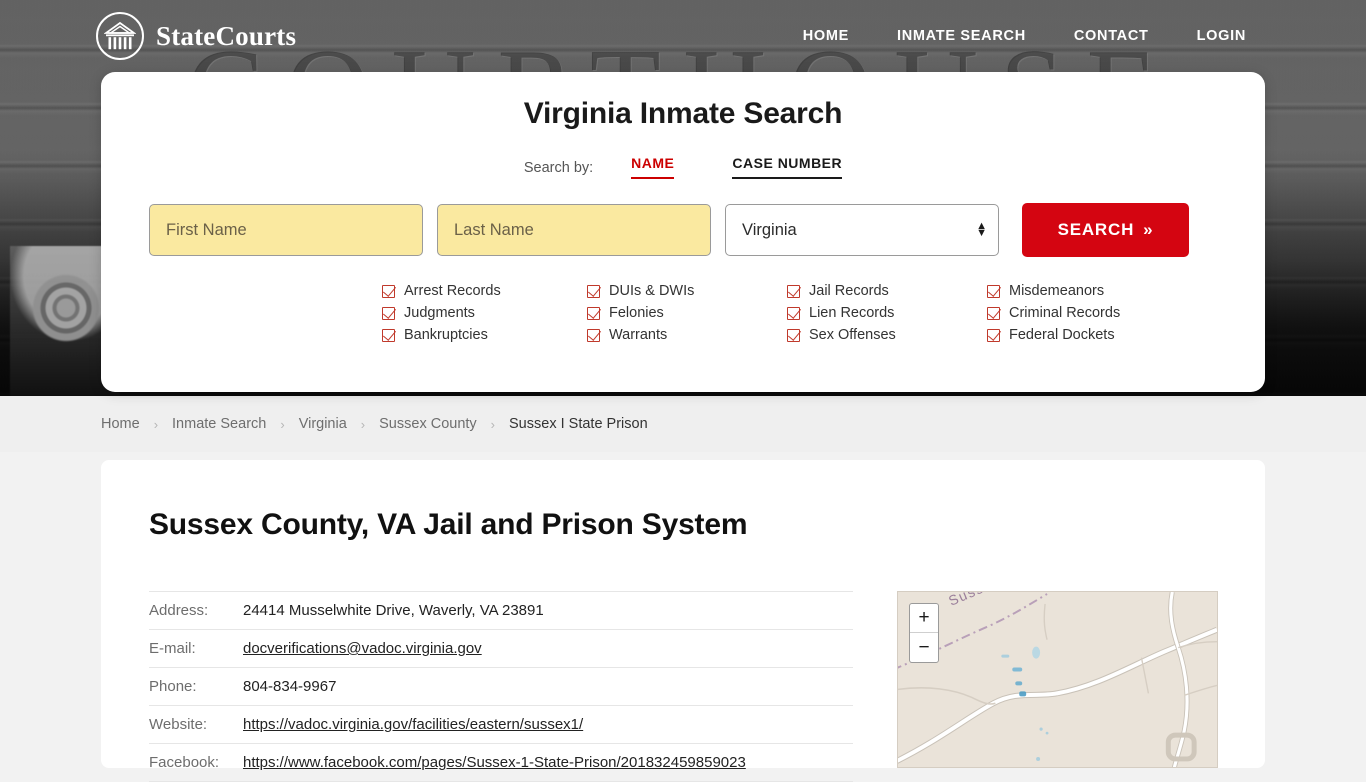 This screenshot has height=782, width=1366. I want to click on detail-label: E-mail:, so click(196, 648).